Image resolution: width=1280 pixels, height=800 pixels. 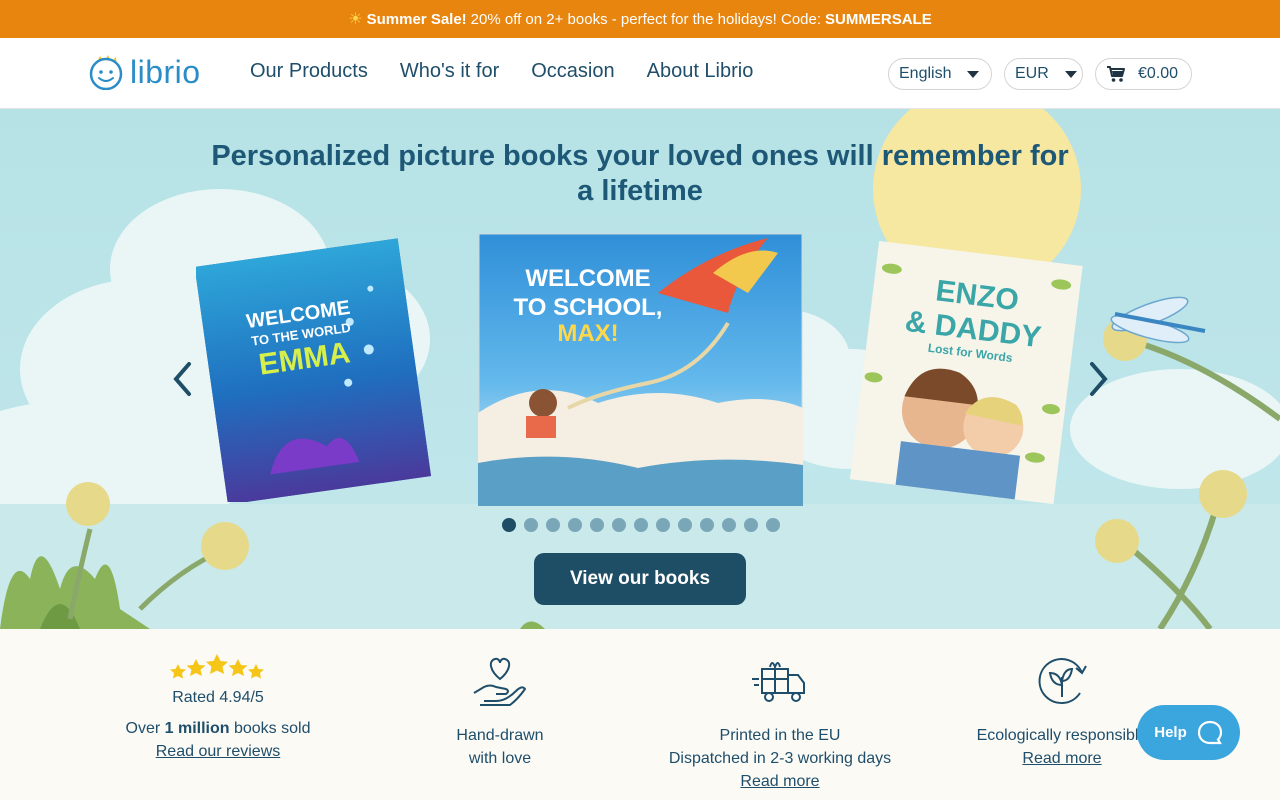 I want to click on printed-eu-line2: Dispatched in 2-3 working days, so click(x=780, y=758).